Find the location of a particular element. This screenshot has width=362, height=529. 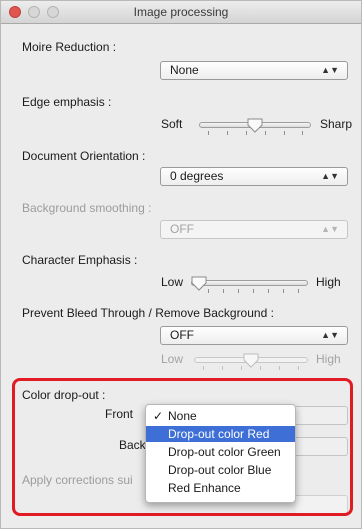

edge-emphasis-label: Edge emphasis : is located at coordinates (67, 102).